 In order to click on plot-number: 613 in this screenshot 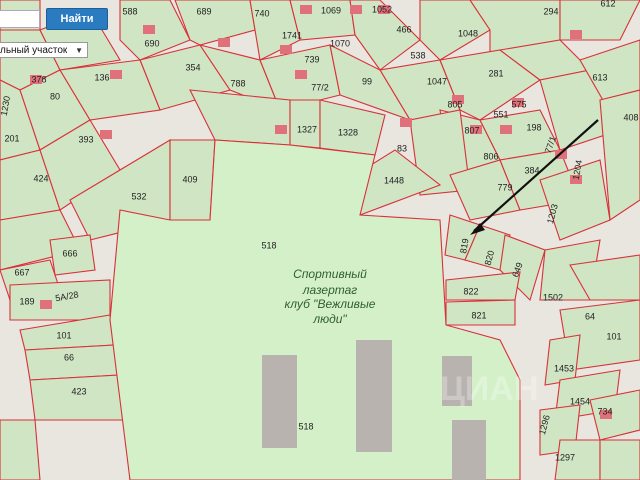, I will do `click(599, 77)`.